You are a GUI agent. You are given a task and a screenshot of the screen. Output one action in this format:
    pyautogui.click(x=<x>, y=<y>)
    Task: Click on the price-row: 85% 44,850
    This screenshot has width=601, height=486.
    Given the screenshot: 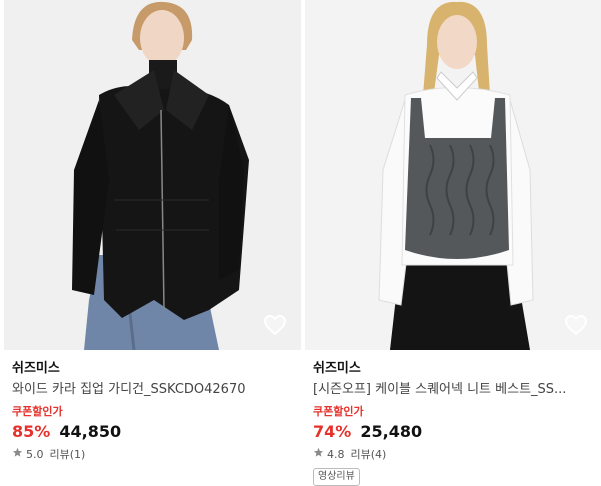 What is the action you would take?
    pyautogui.click(x=153, y=432)
    